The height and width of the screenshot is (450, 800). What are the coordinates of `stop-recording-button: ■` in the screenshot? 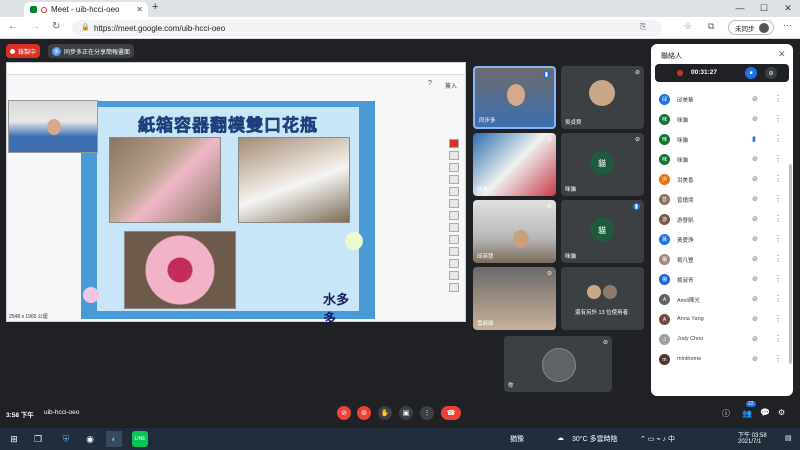 It's located at (751, 73).